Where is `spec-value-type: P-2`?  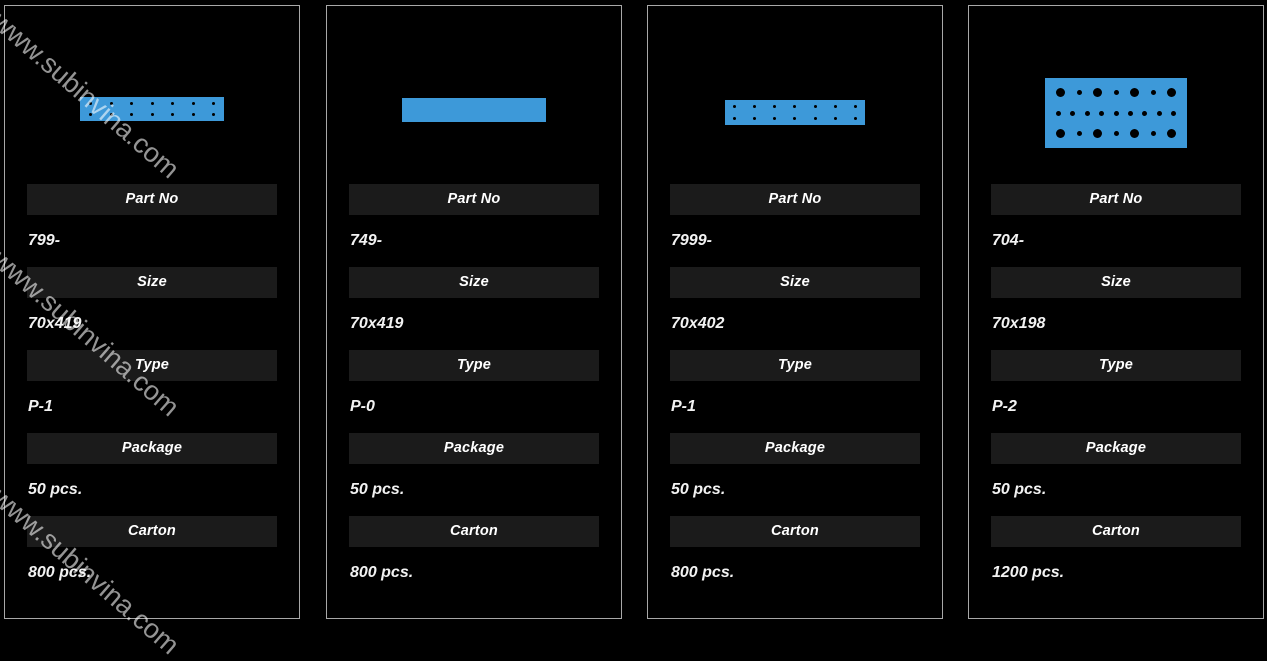 spec-value-type: P-2 is located at coordinates (1004, 406).